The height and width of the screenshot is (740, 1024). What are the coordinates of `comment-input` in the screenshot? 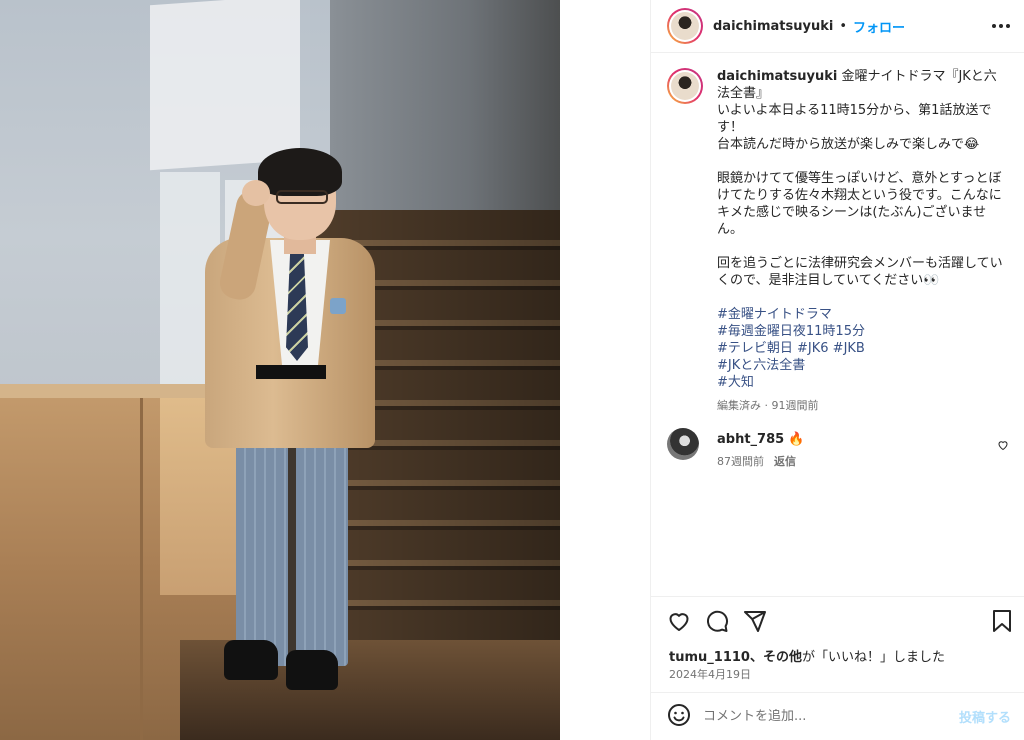 It's located at (818, 716).